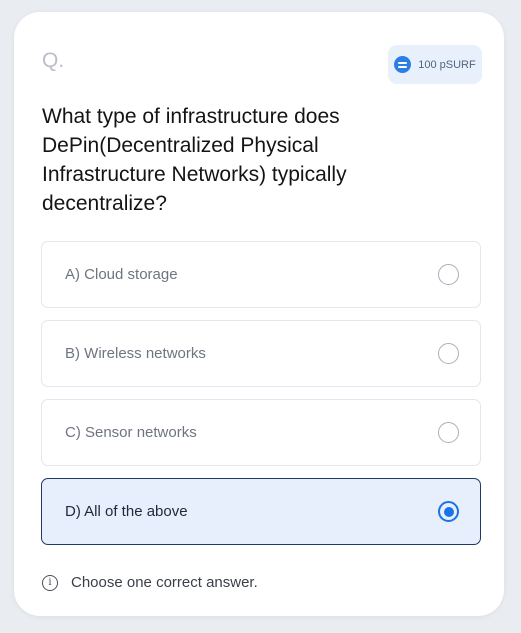  Describe the element at coordinates (448, 511) in the screenshot. I see `radio-checked-icon` at that location.